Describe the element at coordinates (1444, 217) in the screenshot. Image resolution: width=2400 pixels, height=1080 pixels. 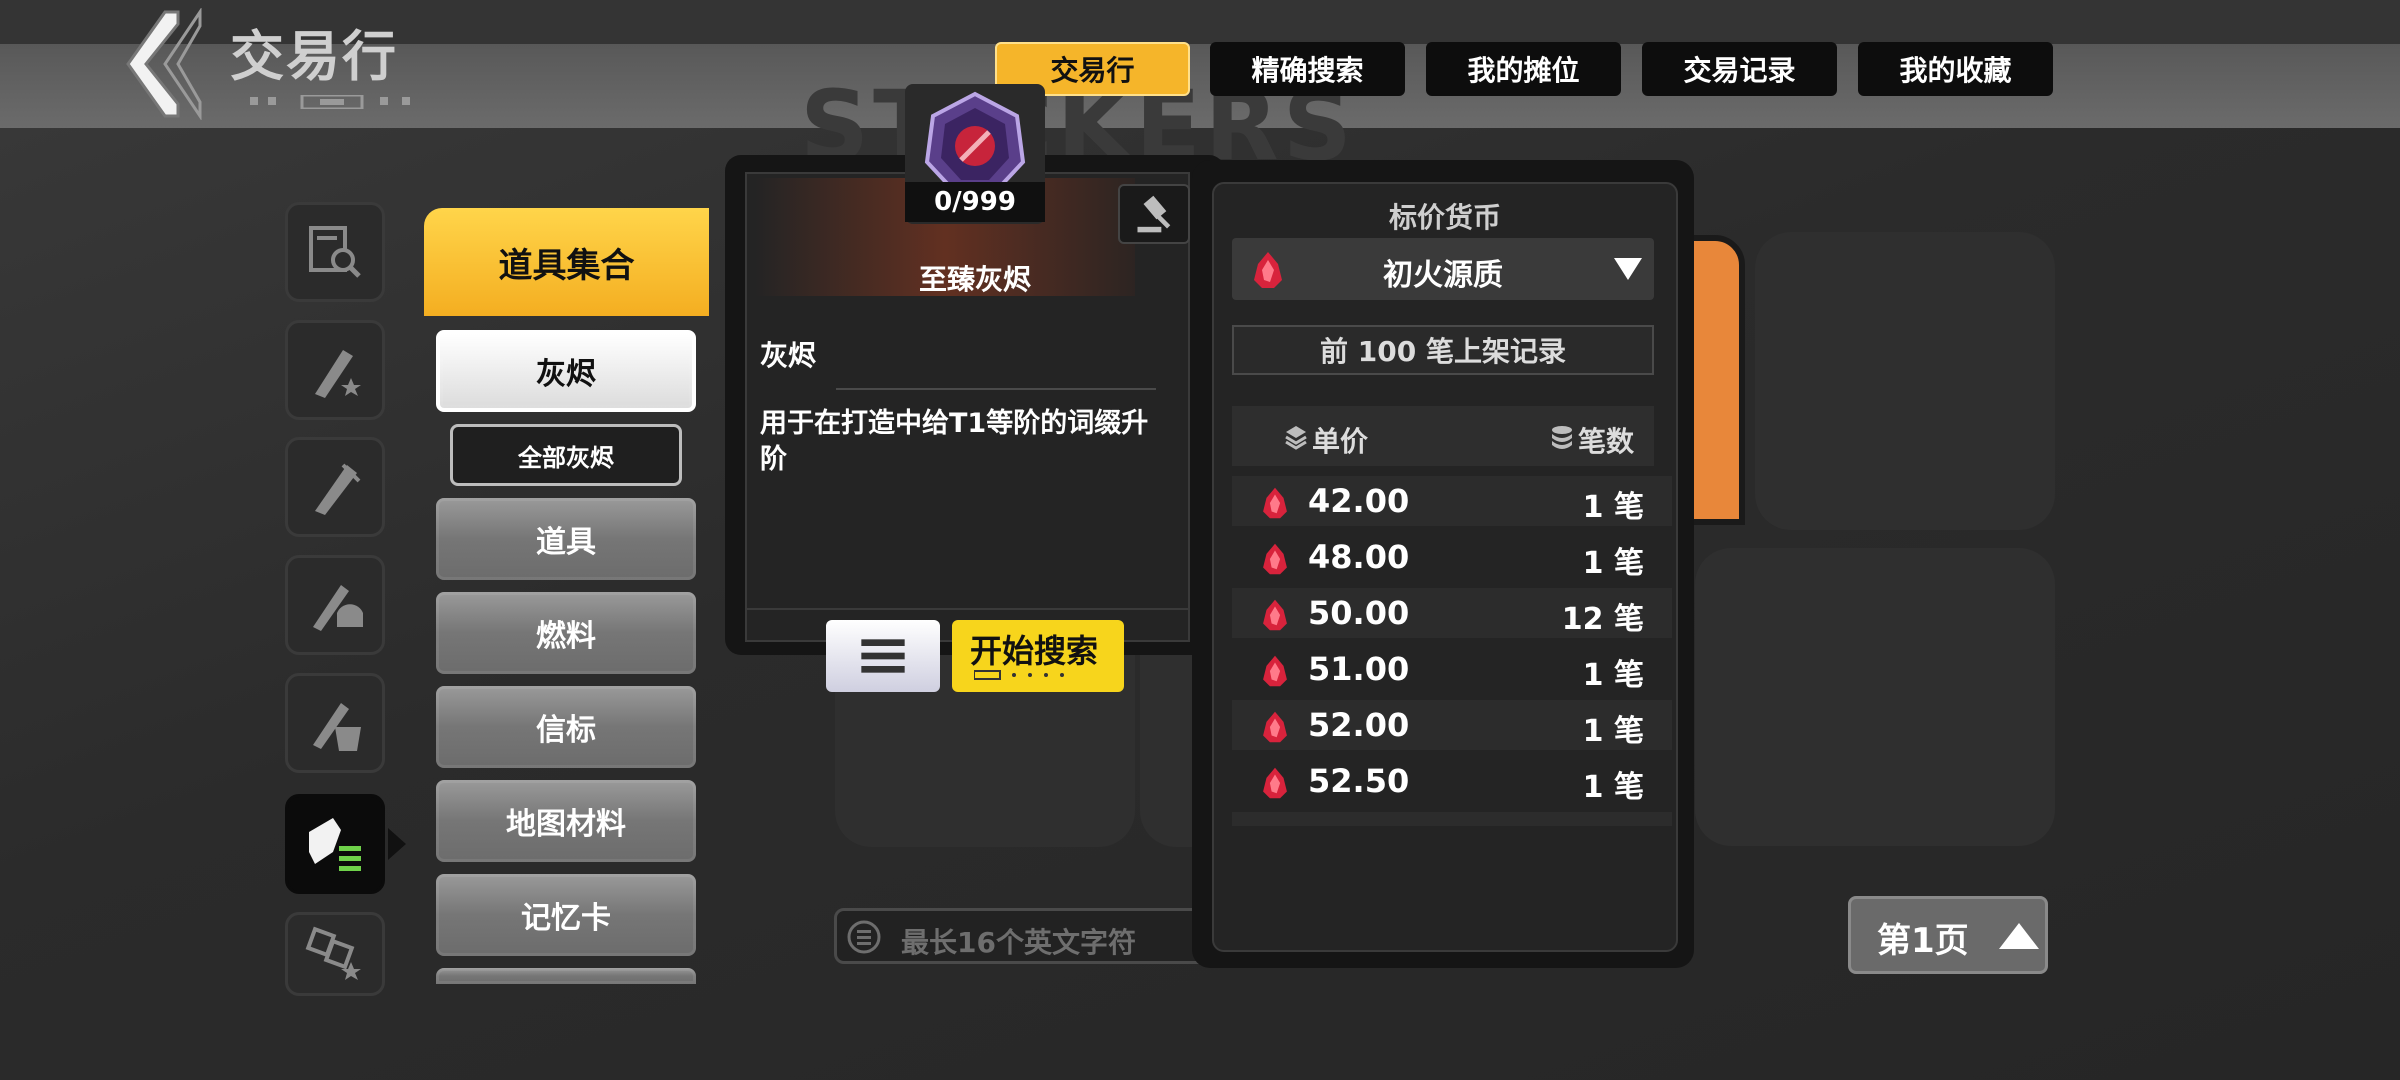
I see `currency-label: 标价货币` at that location.